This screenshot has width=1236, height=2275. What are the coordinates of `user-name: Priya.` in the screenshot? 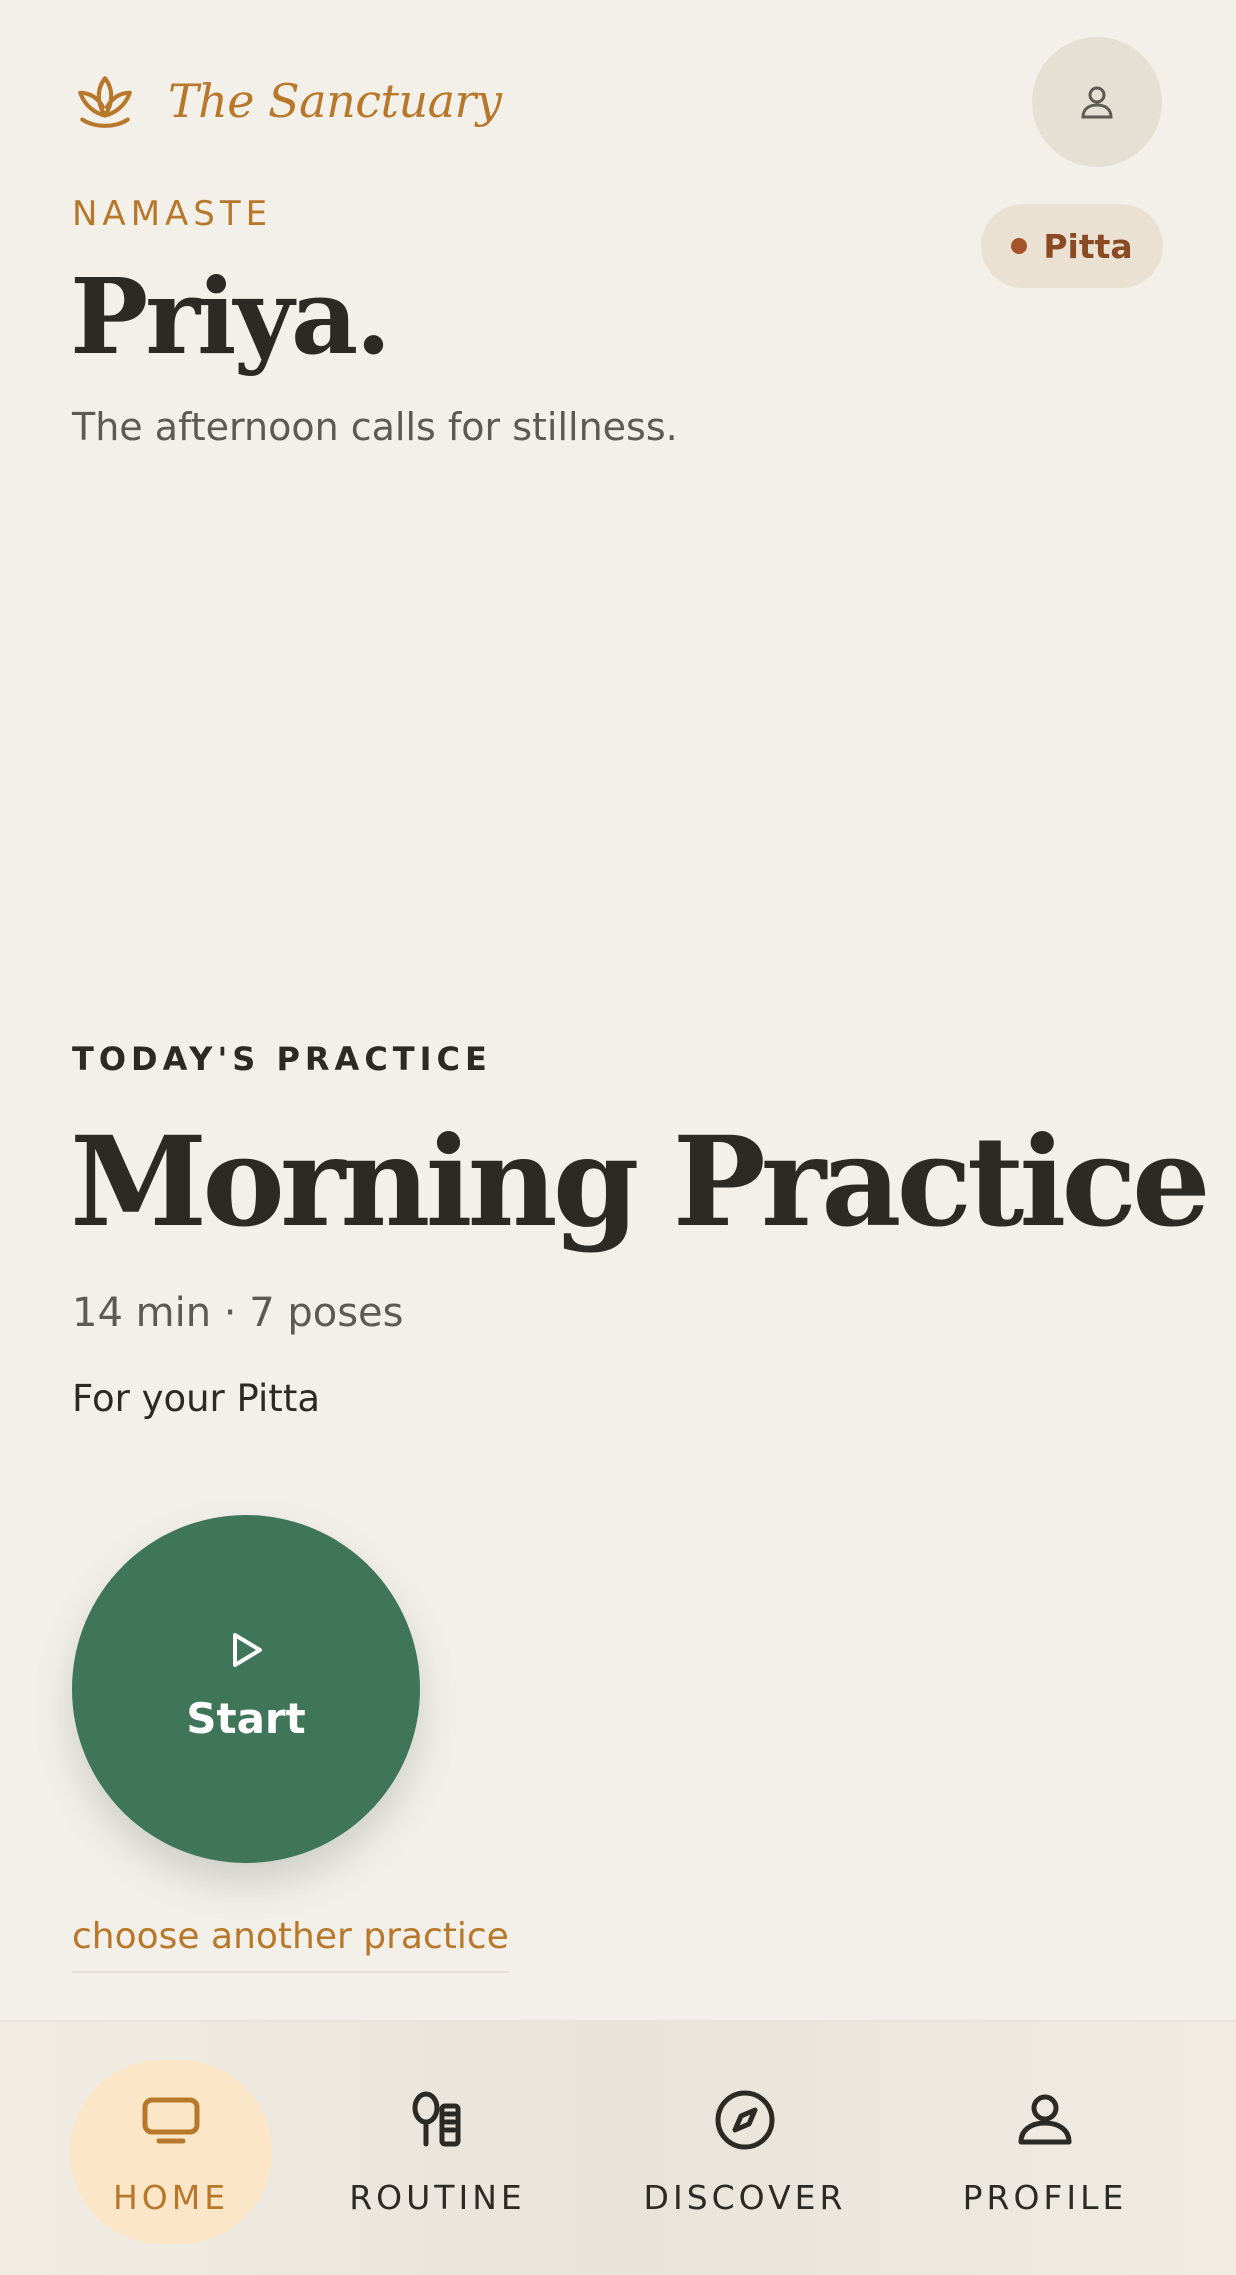 It's located at (231, 316).